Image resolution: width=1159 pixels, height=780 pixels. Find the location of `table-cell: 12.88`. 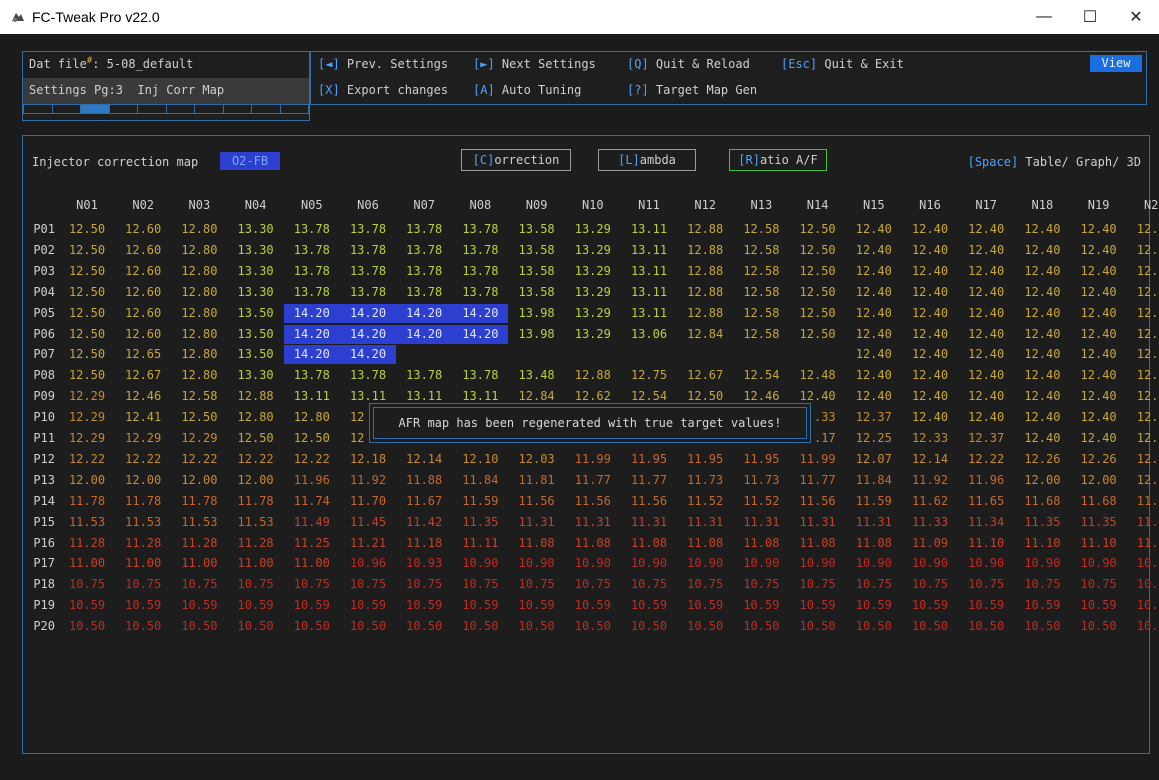

table-cell: 12.88 is located at coordinates (705, 292).